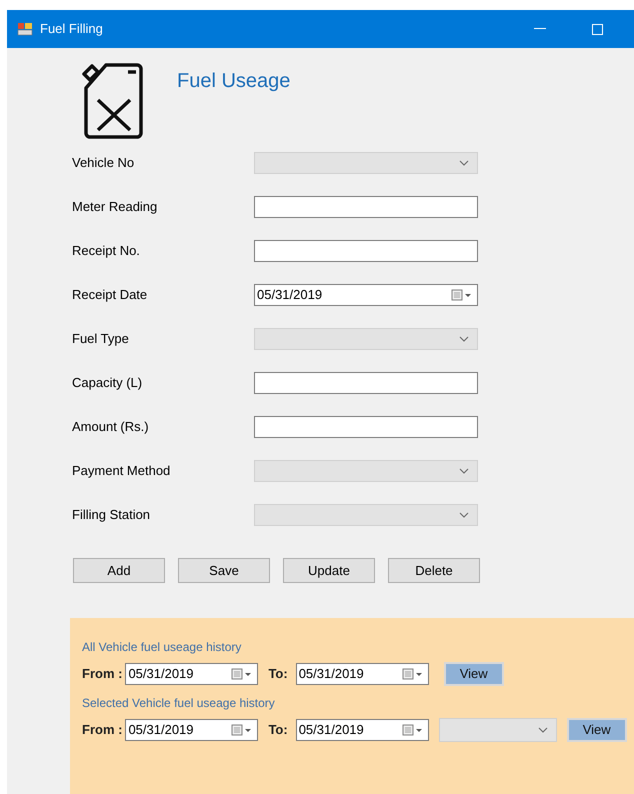  What do you see at coordinates (329, 570) in the screenshot?
I see `action-button: Update` at bounding box center [329, 570].